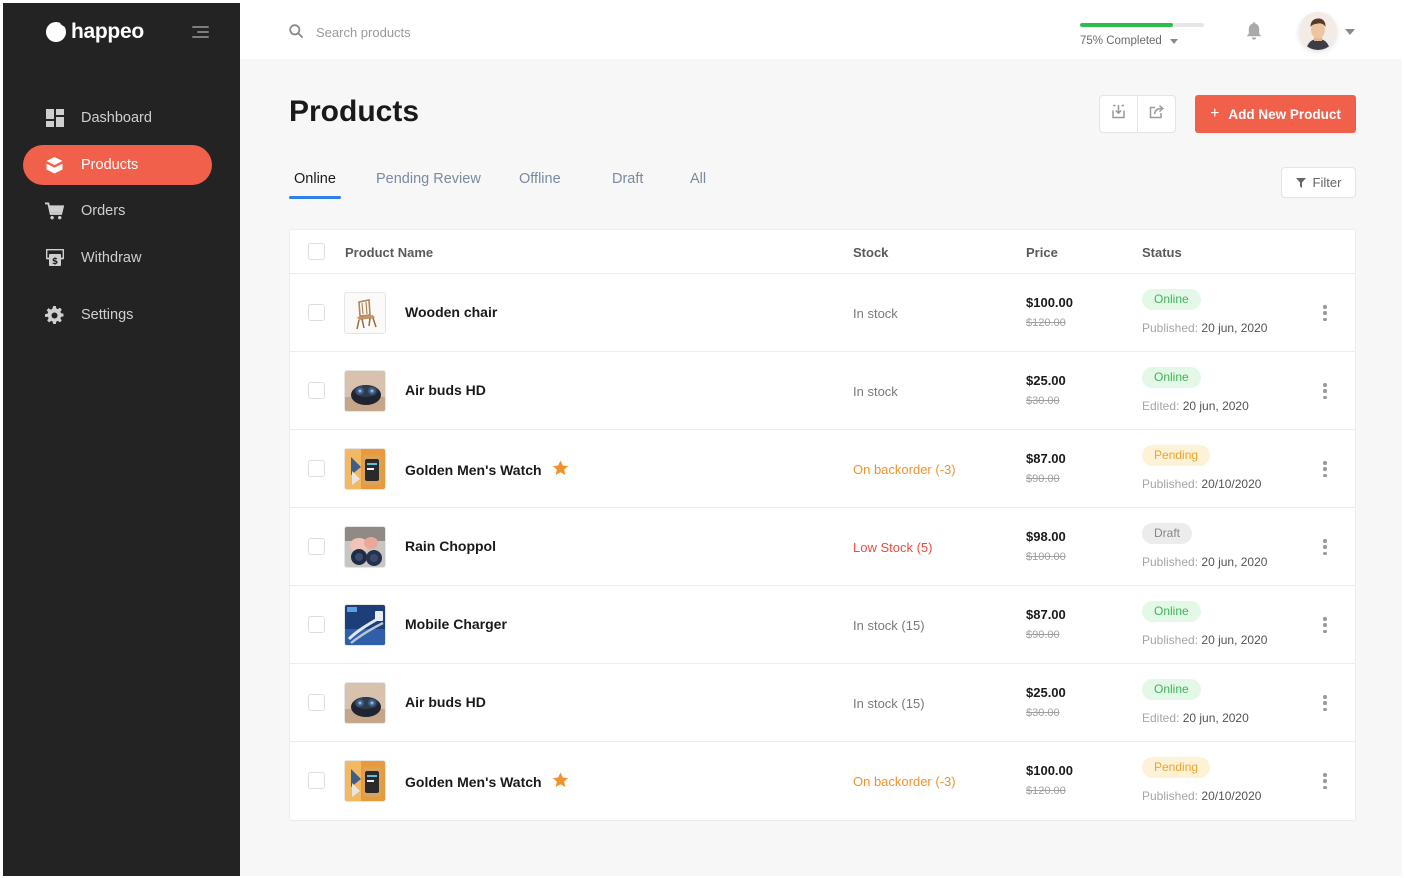 This screenshot has width=1404, height=878. Describe the element at coordinates (1046, 557) in the screenshot. I see `old-price: $100.00` at that location.